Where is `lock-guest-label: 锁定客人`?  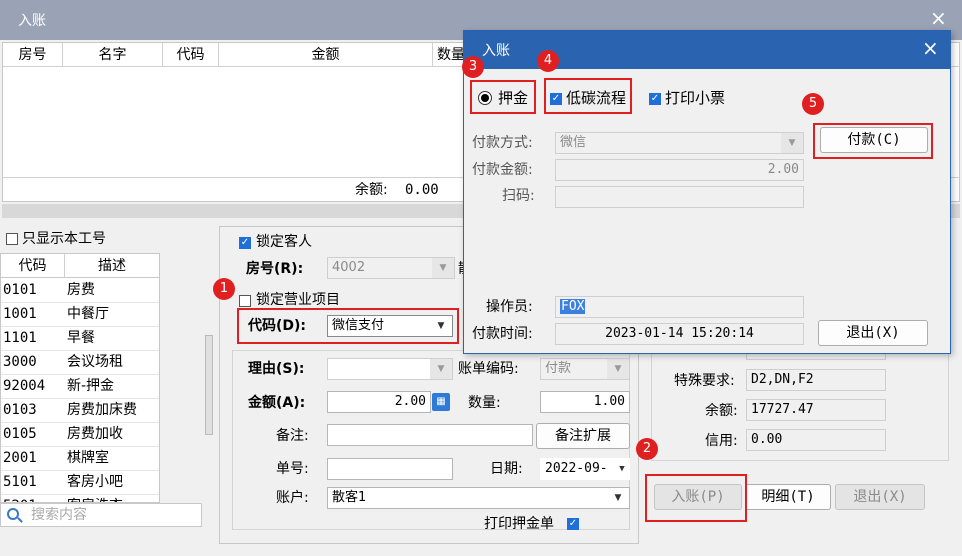 lock-guest-label: 锁定客人 is located at coordinates (284, 242).